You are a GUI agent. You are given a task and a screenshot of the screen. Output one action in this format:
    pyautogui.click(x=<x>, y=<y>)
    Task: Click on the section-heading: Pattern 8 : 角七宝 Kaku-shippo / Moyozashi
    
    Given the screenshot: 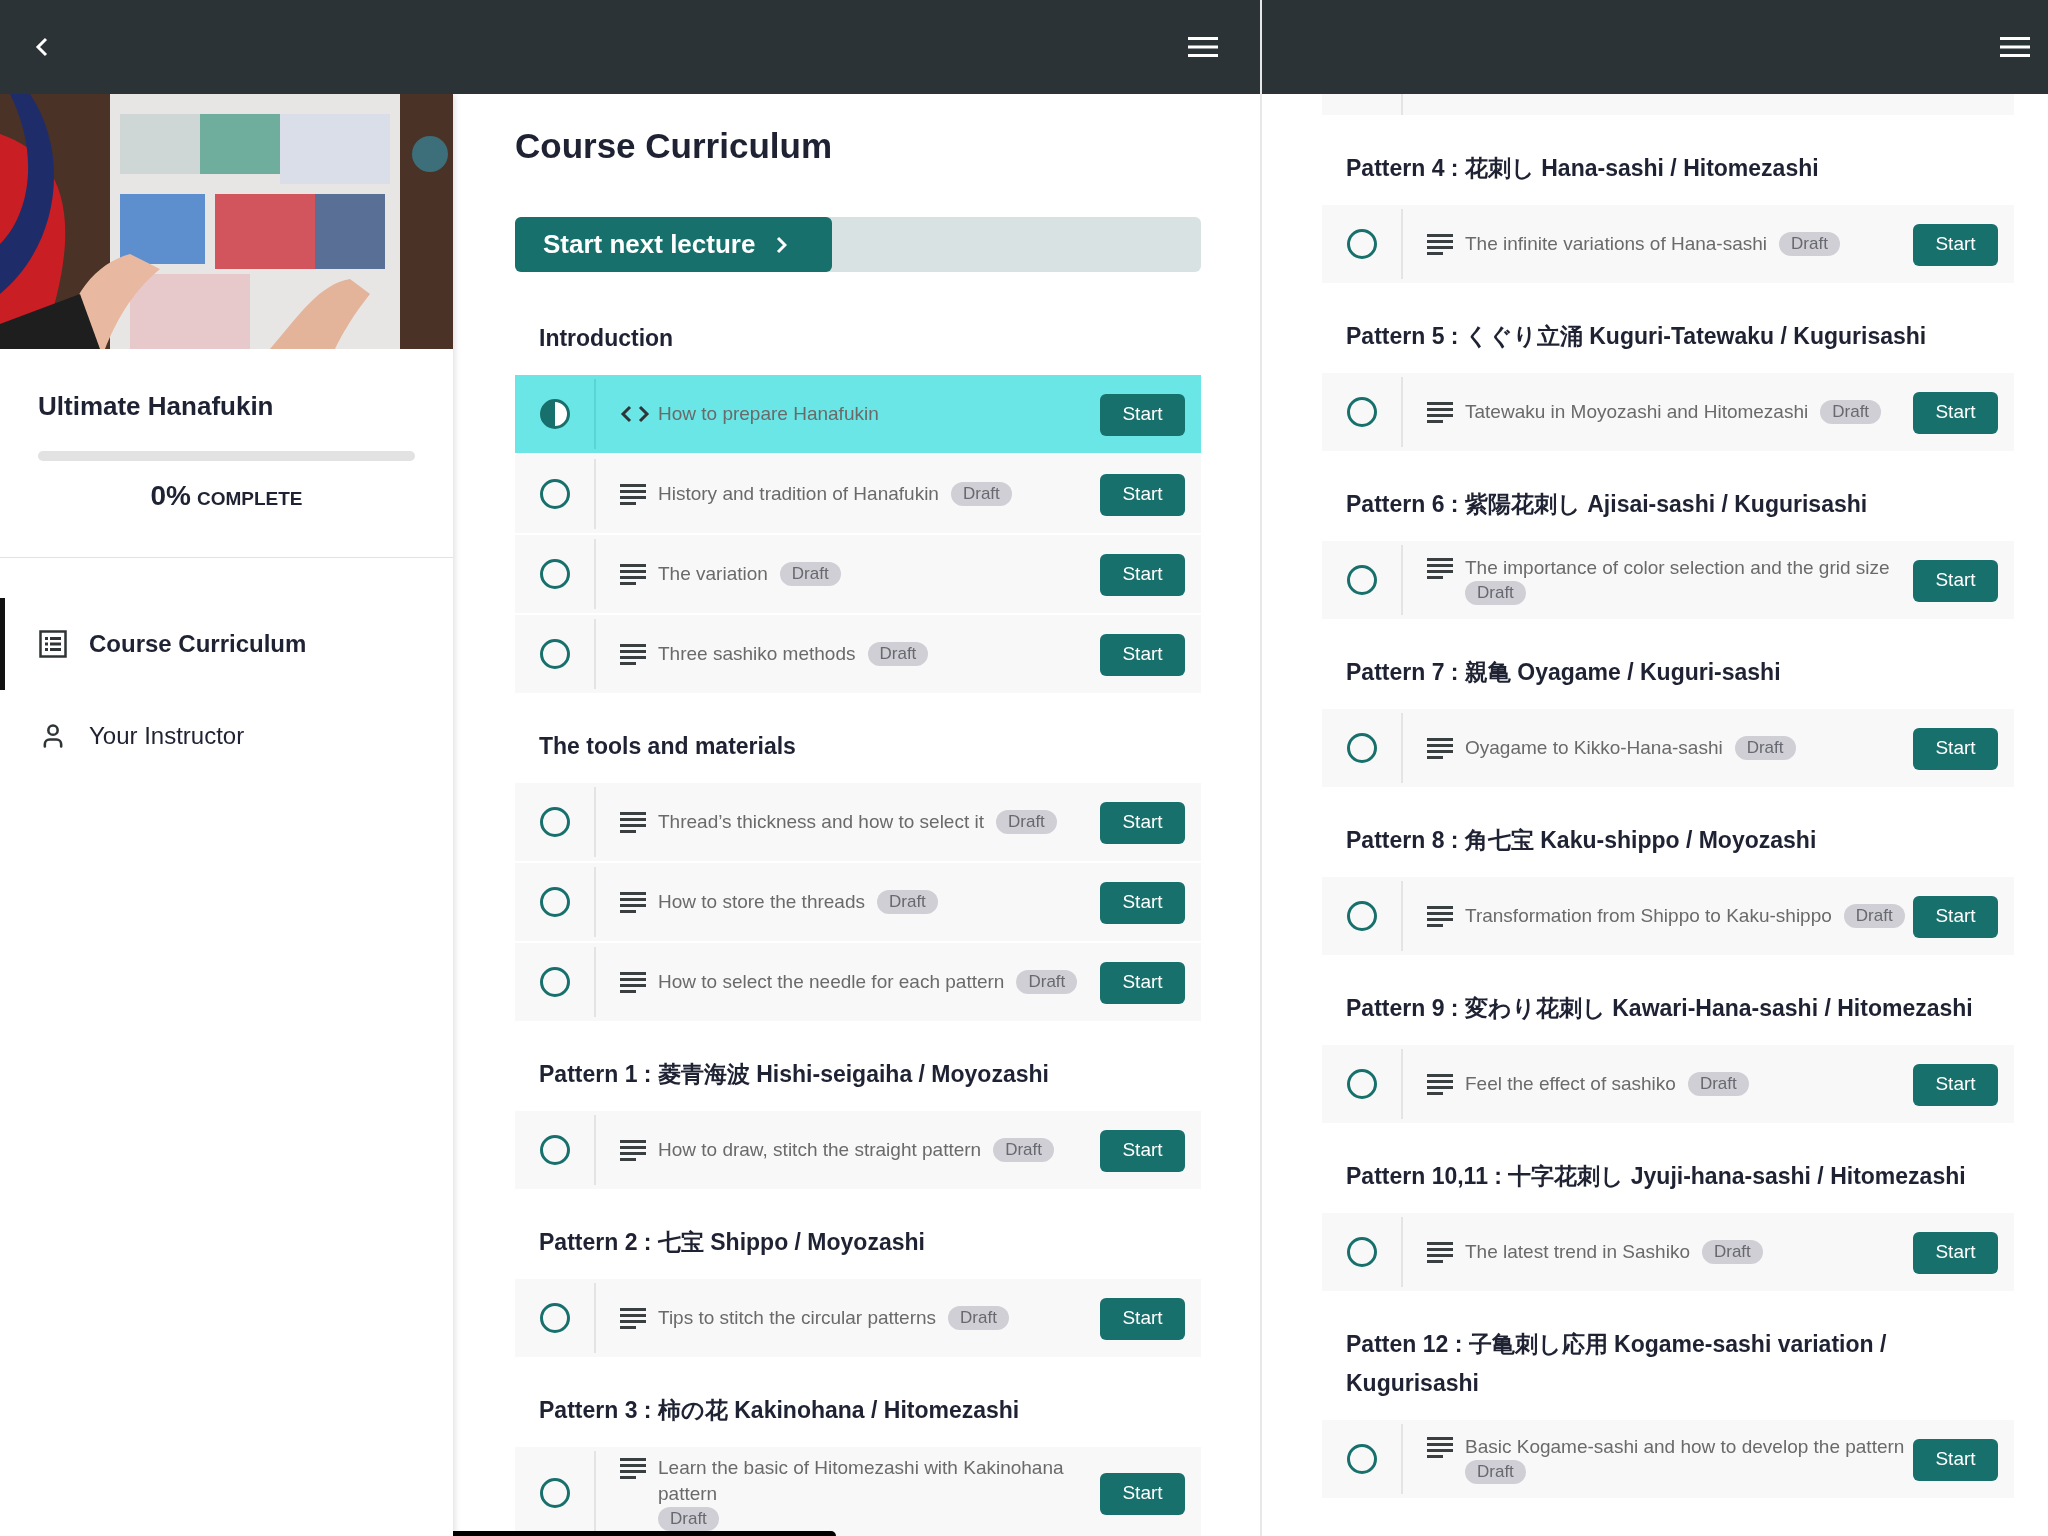 What is the action you would take?
    pyautogui.click(x=1581, y=840)
    